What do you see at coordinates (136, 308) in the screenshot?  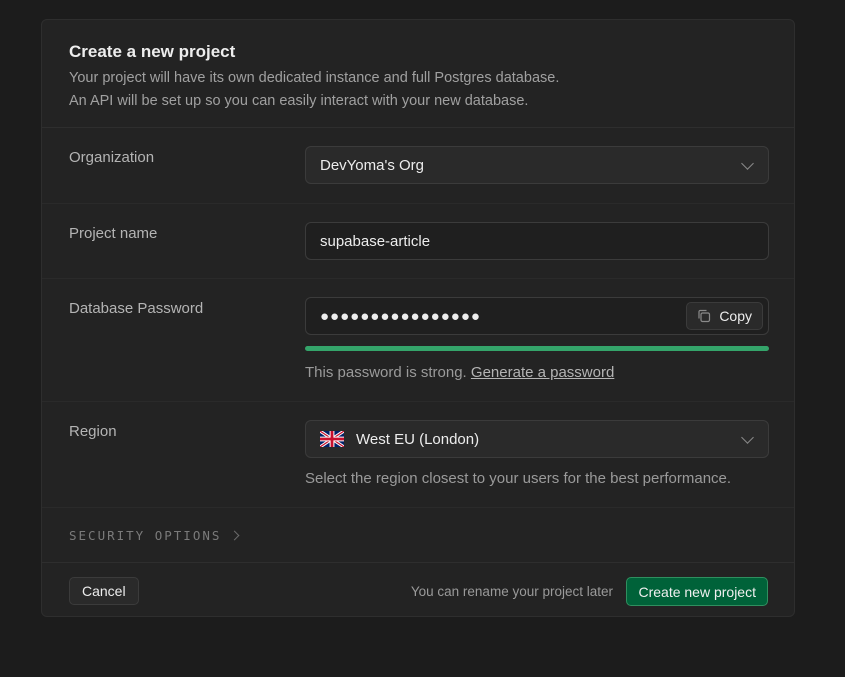 I see `database-password-label: Database Password` at bounding box center [136, 308].